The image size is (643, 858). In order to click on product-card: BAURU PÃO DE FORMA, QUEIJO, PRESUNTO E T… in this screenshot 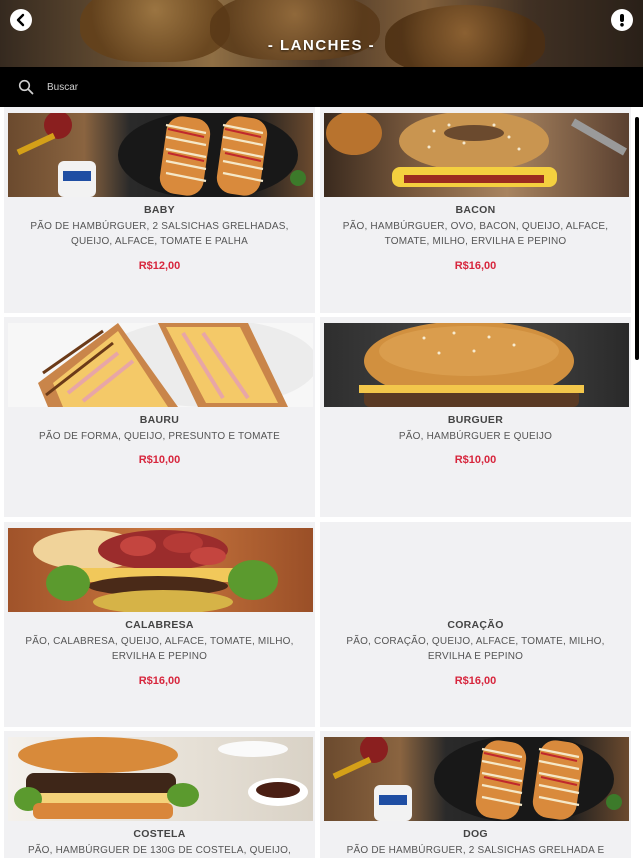, I will do `click(159, 417)`.